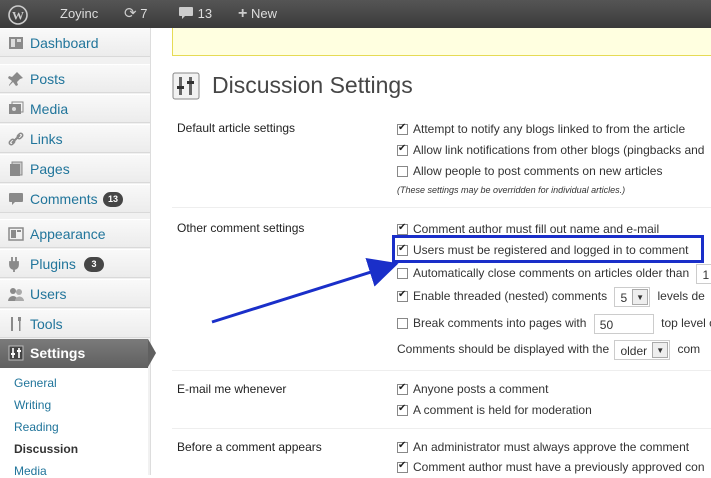  Describe the element at coordinates (305, 290) in the screenshot. I see `annotation-arrow-icon` at that location.